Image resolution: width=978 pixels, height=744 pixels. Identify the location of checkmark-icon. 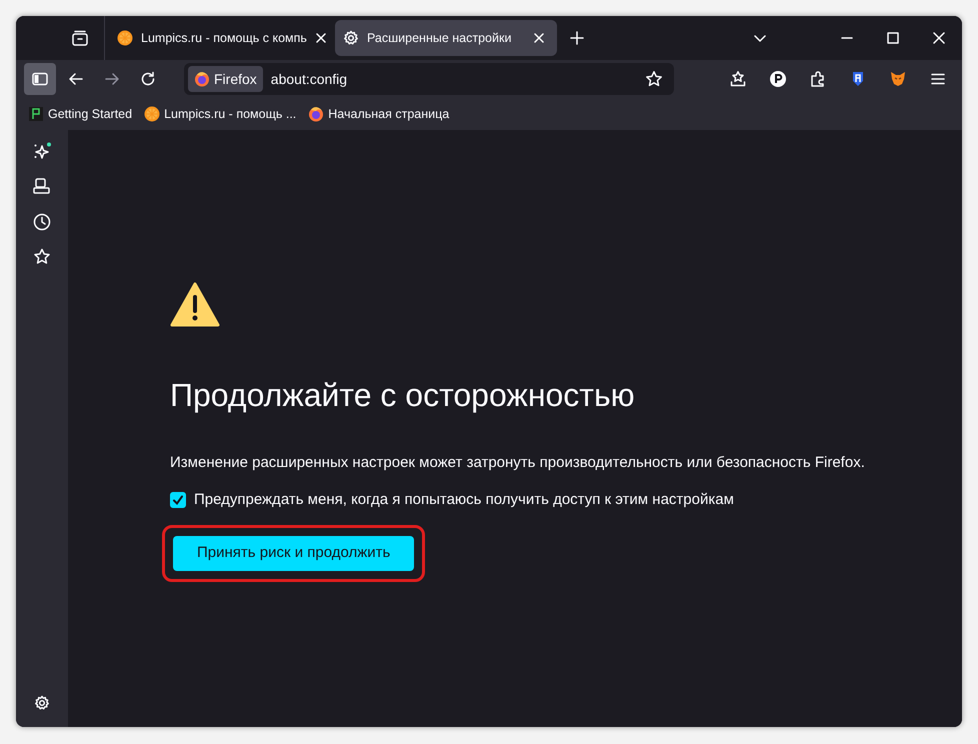
(178, 500).